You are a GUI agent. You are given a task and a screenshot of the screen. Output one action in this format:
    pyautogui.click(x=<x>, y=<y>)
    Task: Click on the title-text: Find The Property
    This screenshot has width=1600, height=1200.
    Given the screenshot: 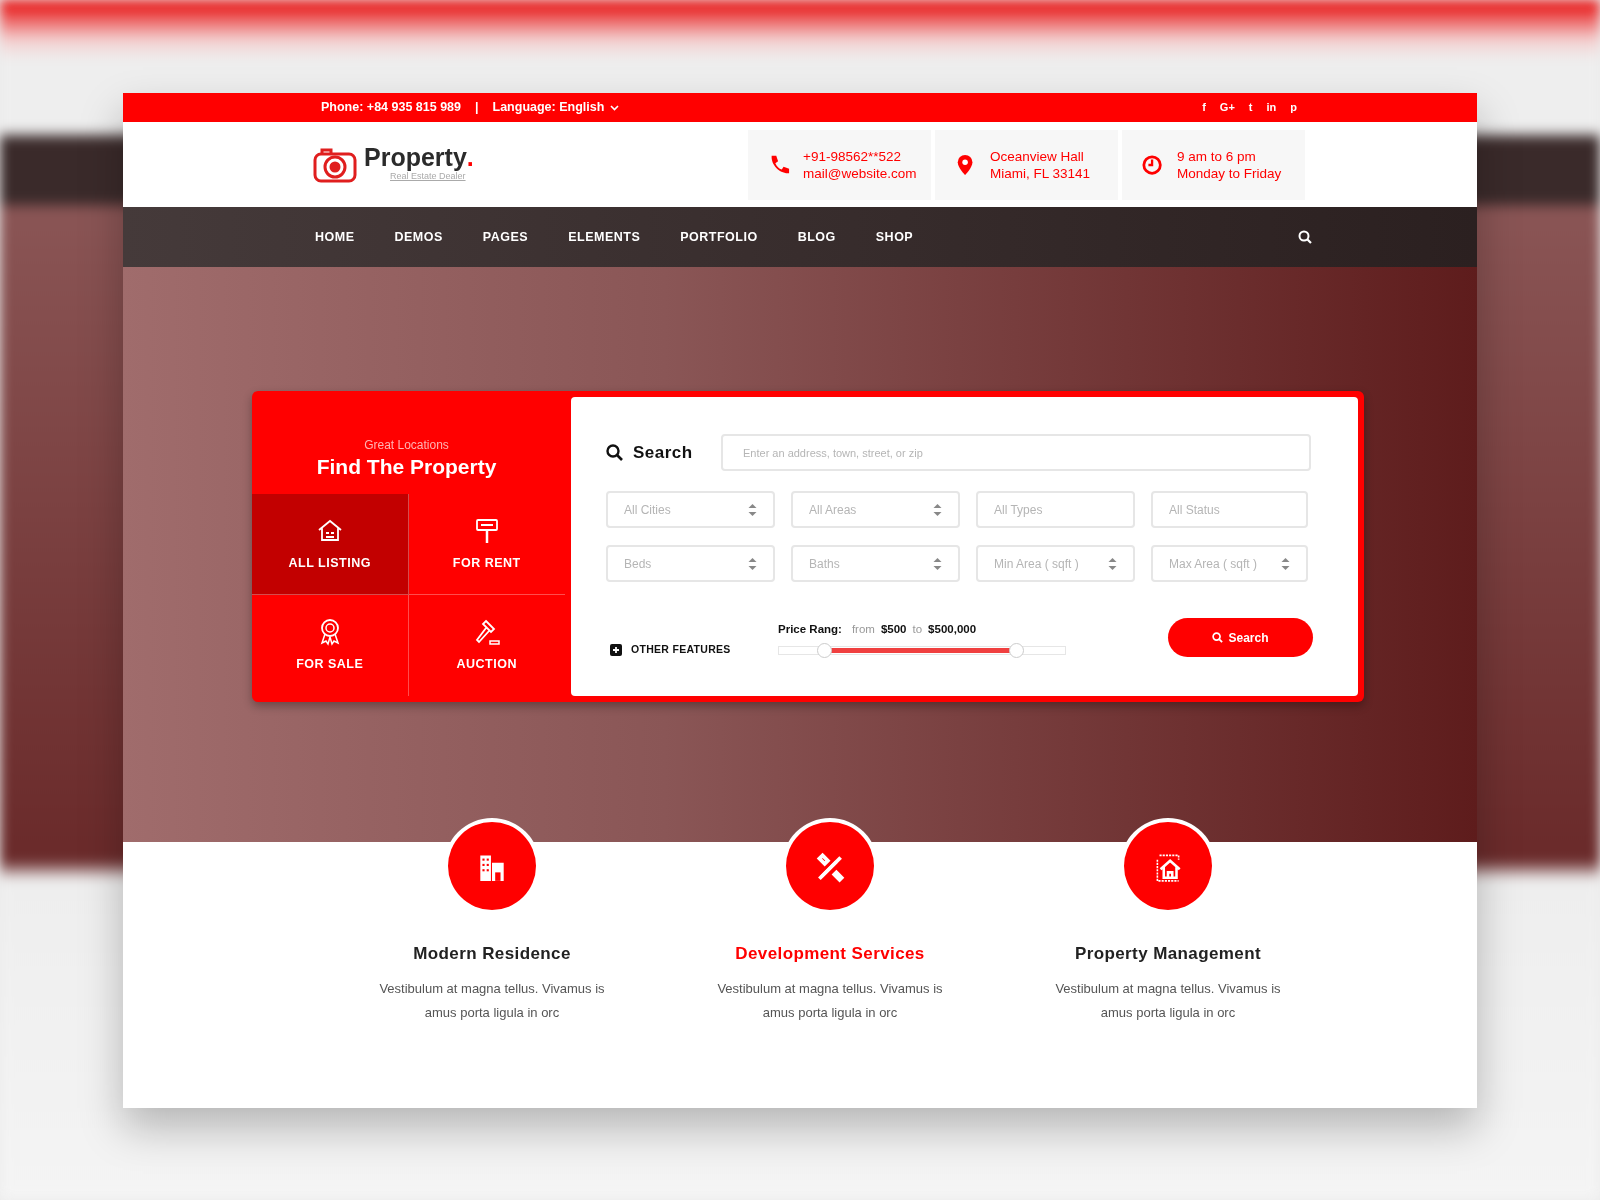 What is the action you would take?
    pyautogui.click(x=406, y=467)
    